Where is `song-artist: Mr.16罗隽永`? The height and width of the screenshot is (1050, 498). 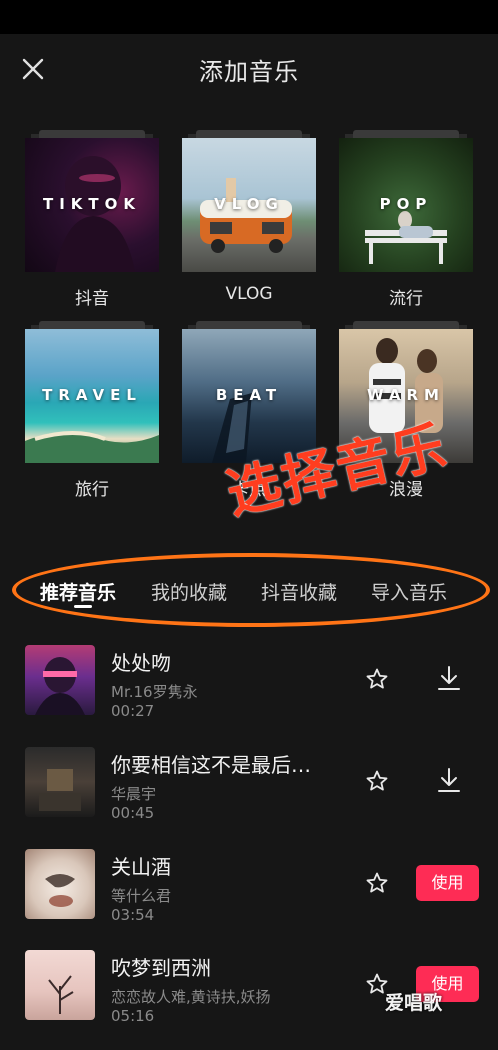 song-artist: Mr.16罗隽永 is located at coordinates (154, 692).